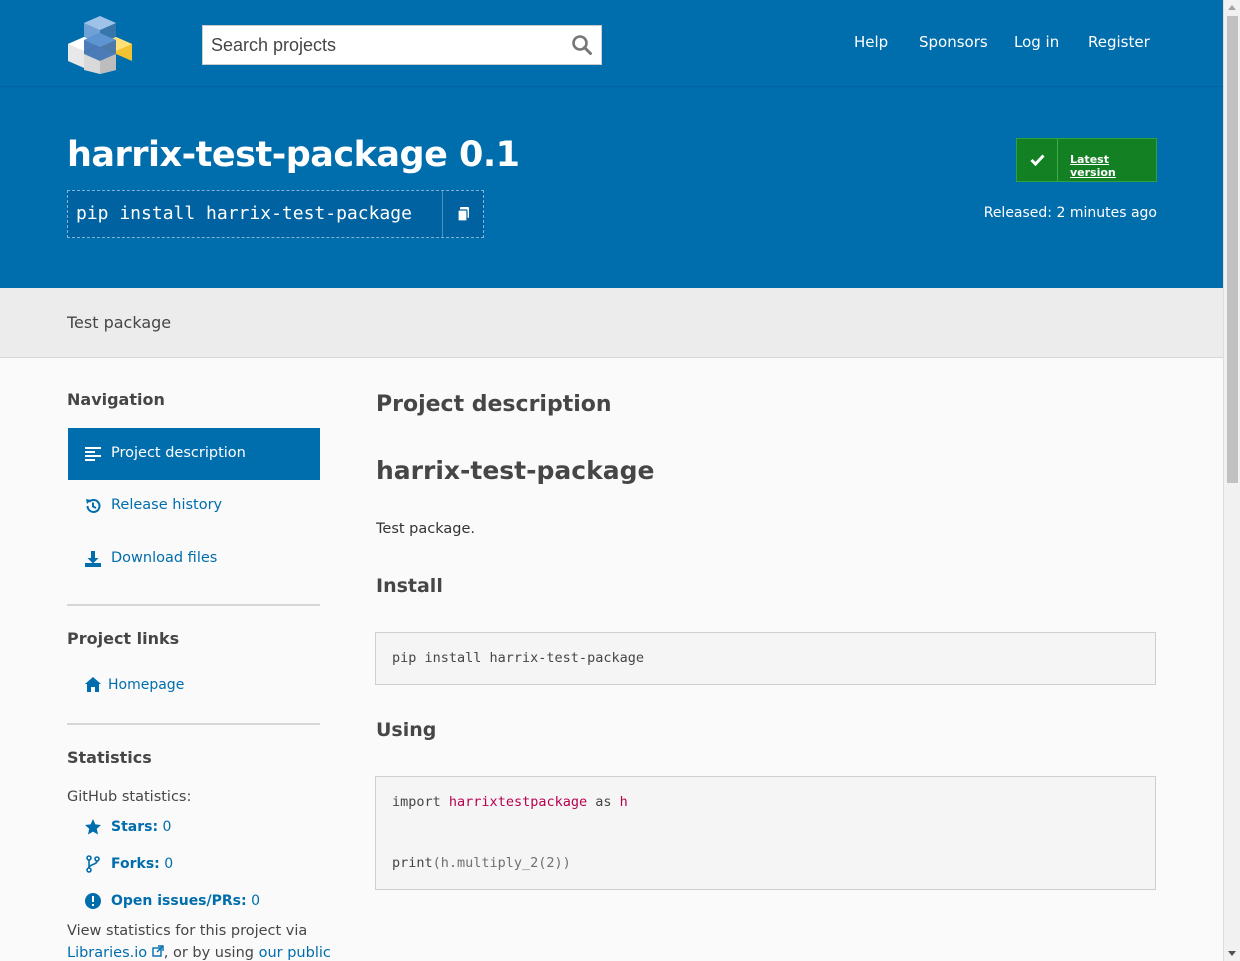 The height and width of the screenshot is (961, 1240). I want to click on stars-value: 0, so click(167, 827).